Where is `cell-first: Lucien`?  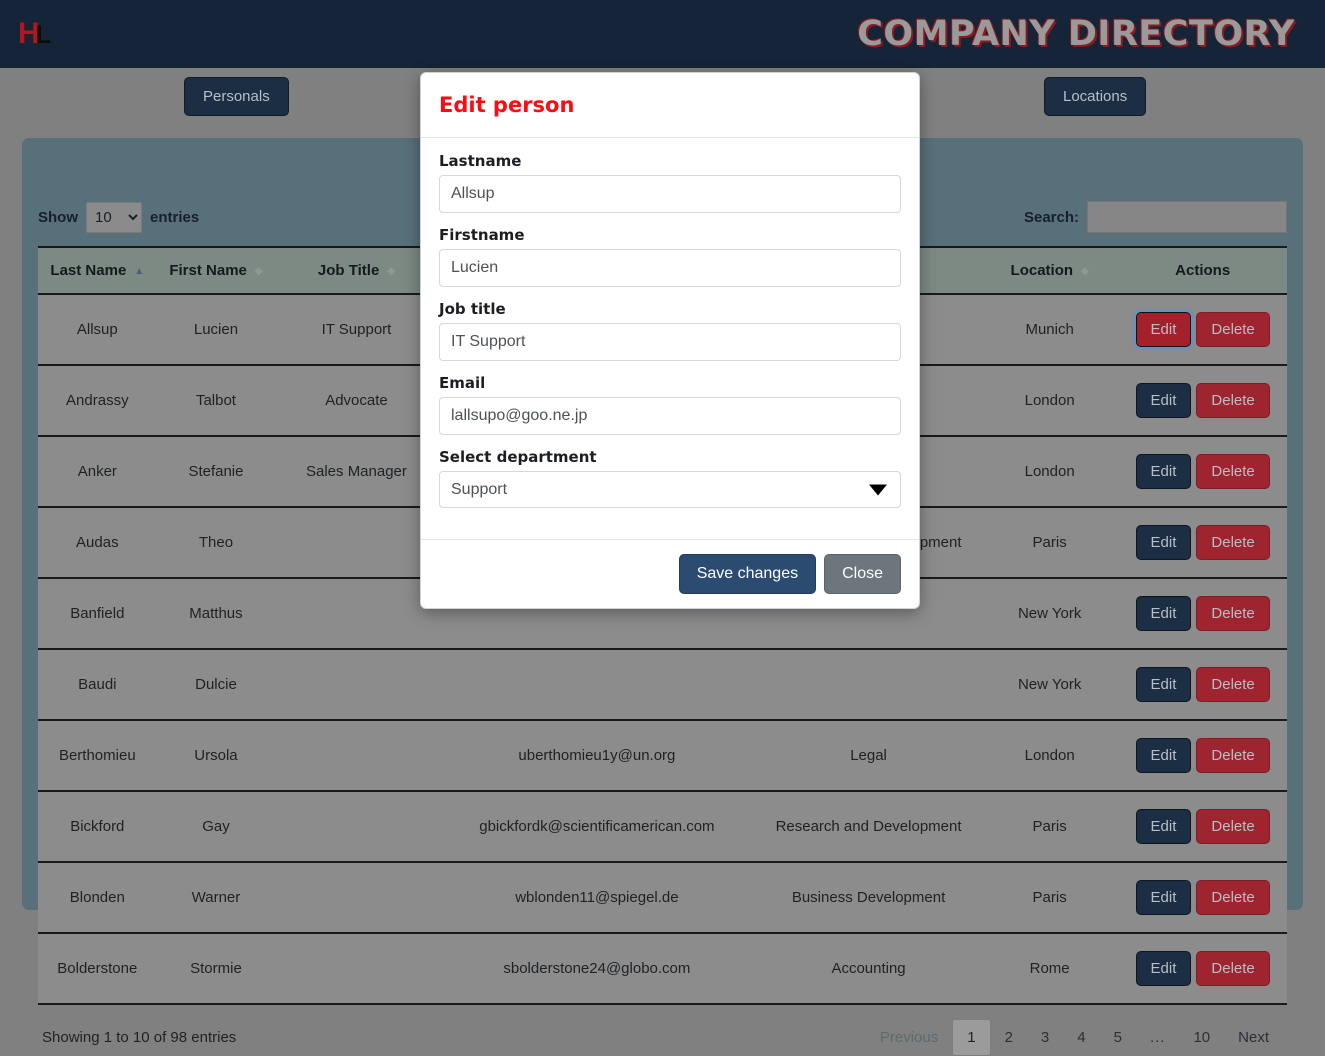 cell-first: Lucien is located at coordinates (216, 330).